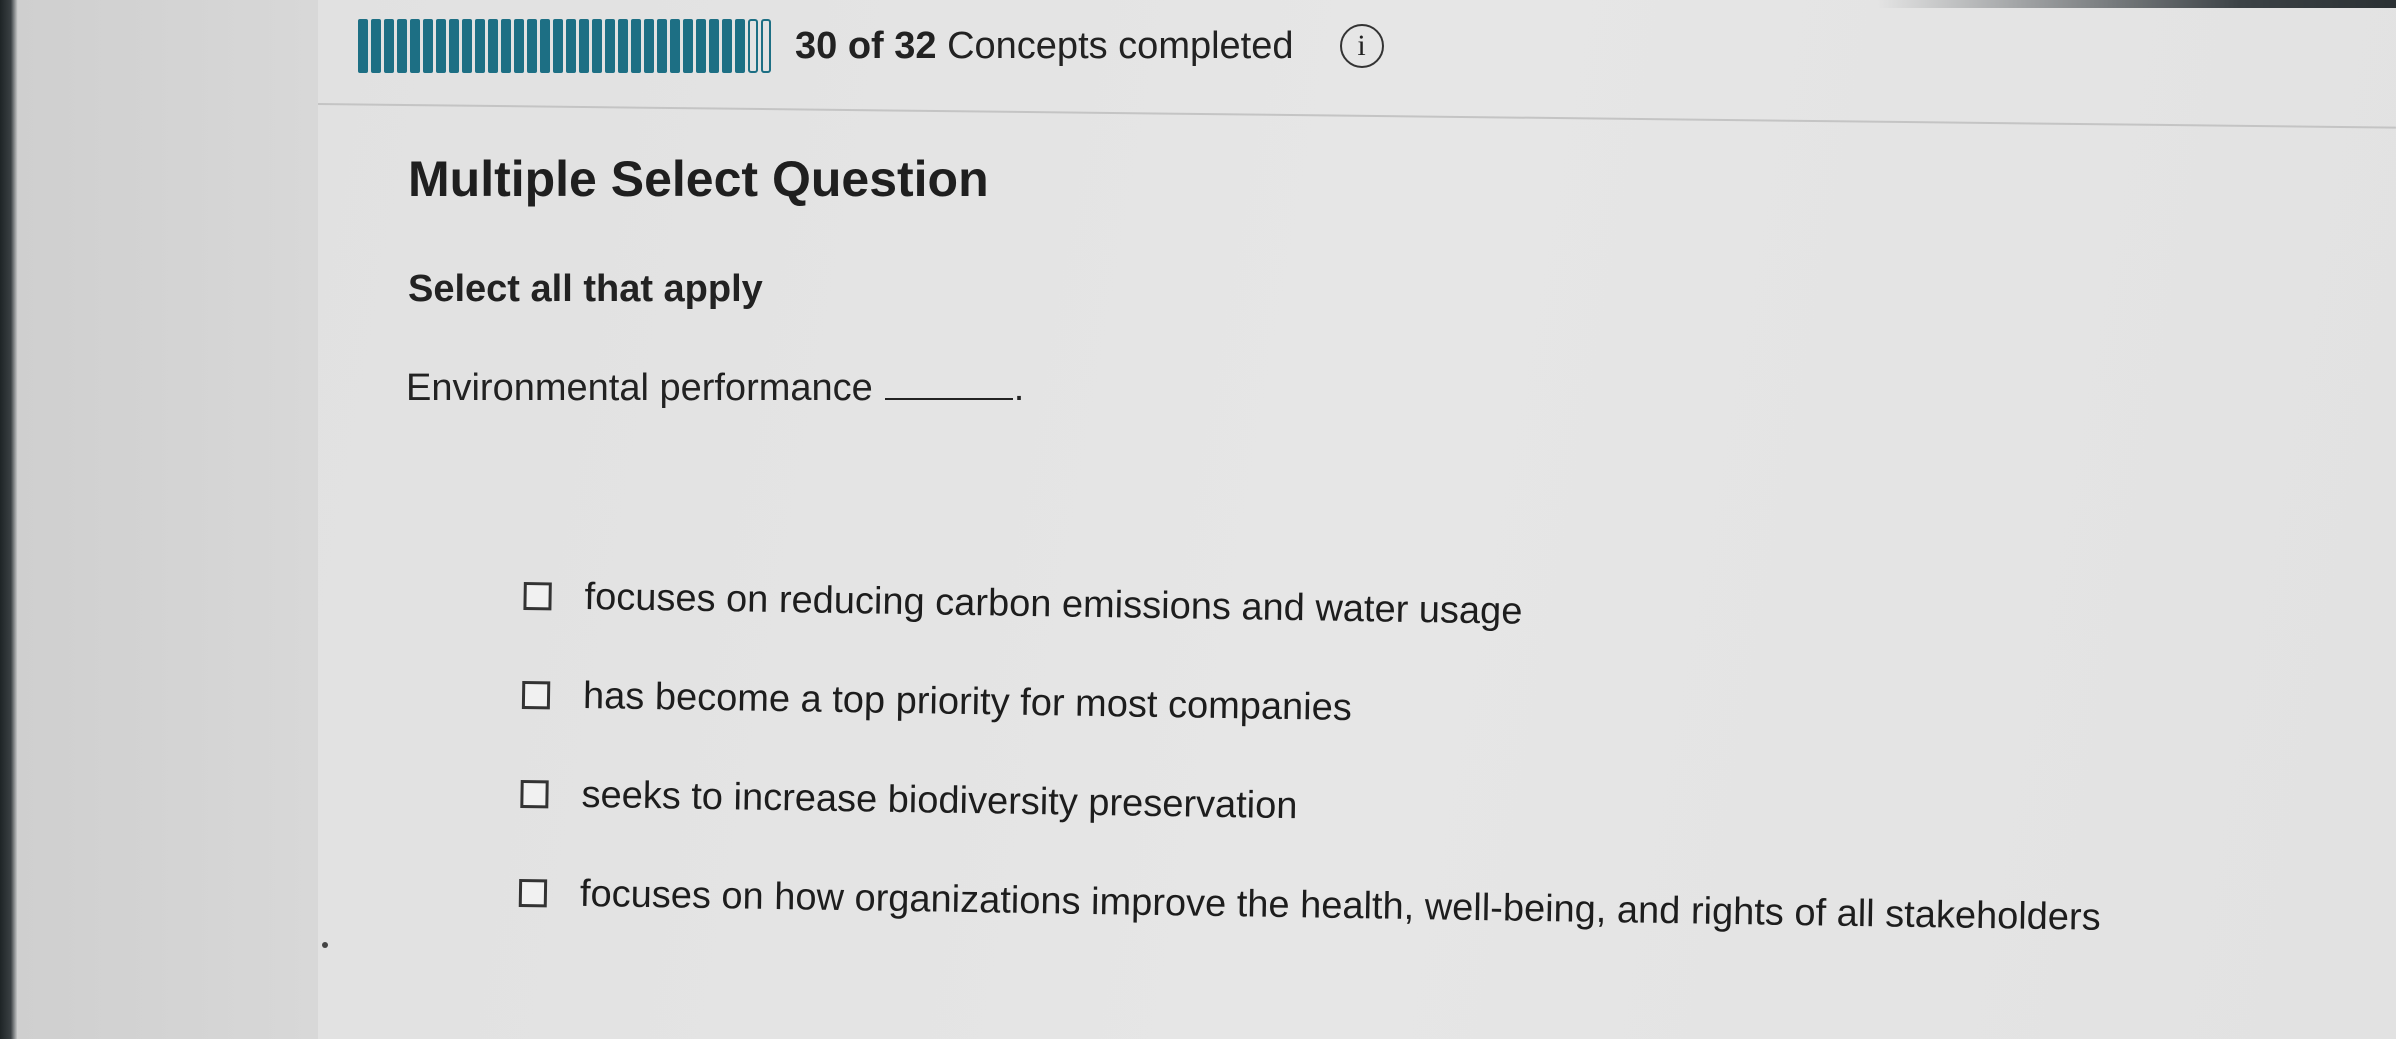  I want to click on progress-status: 30 of 32 Concepts completed, so click(1044, 46).